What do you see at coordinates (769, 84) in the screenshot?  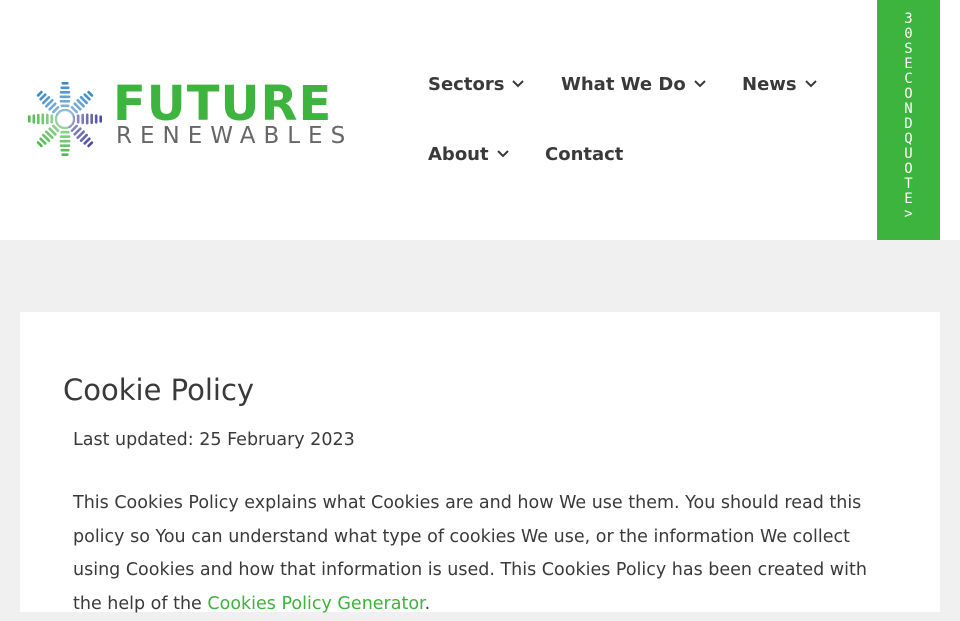 I see `nav-item-label: News` at bounding box center [769, 84].